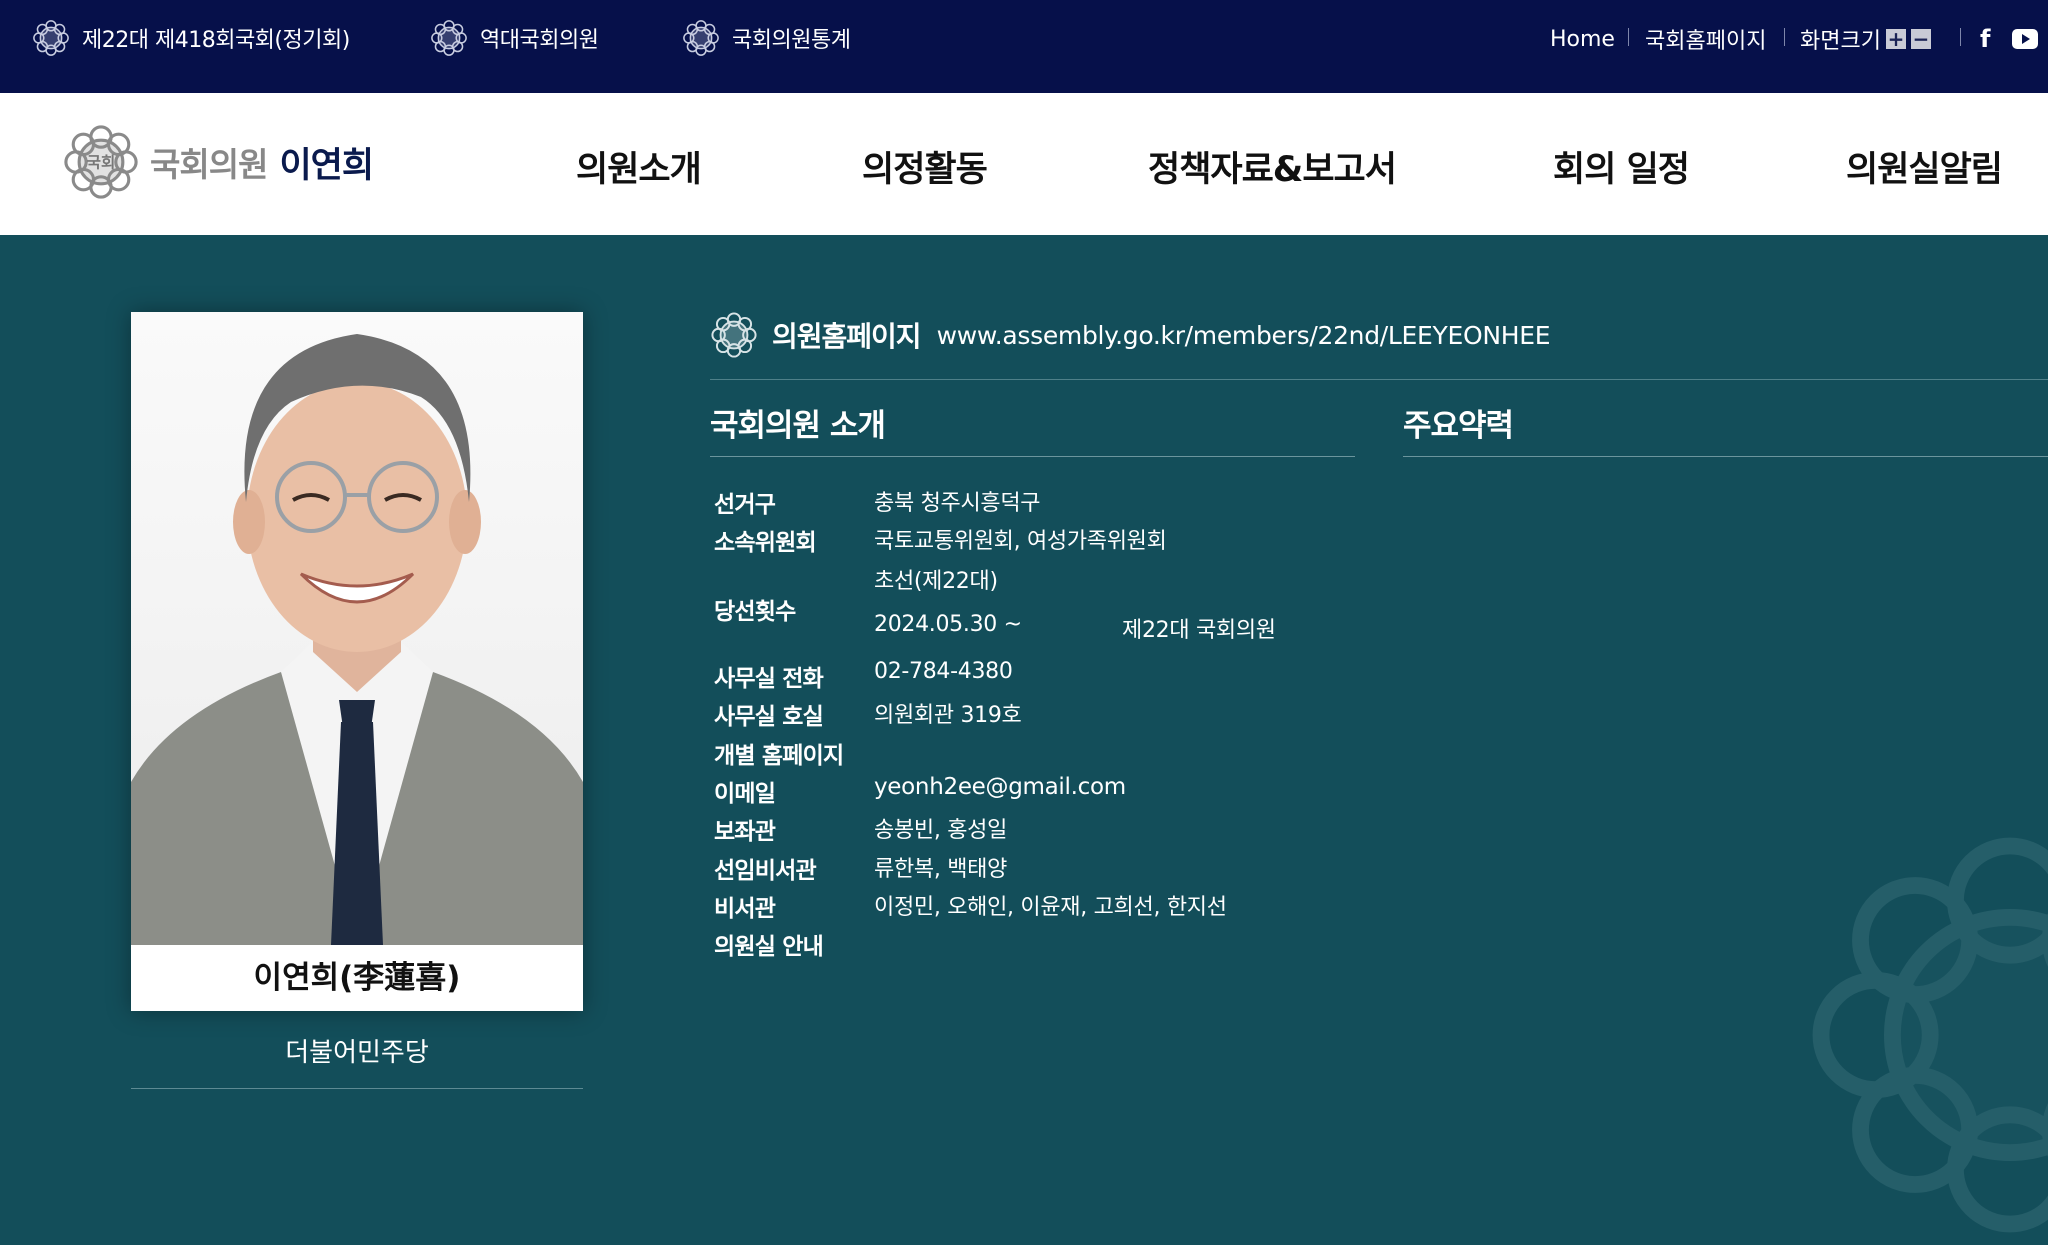 The width and height of the screenshot is (2048, 1245). I want to click on assembly-emblem-icon: 국회, so click(101, 162).